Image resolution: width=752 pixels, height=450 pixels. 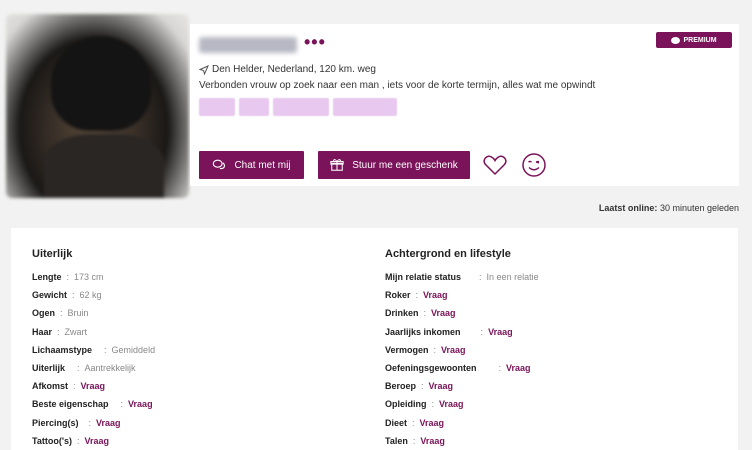 What do you see at coordinates (396, 422) in the screenshot?
I see `detail-label: Dieet` at bounding box center [396, 422].